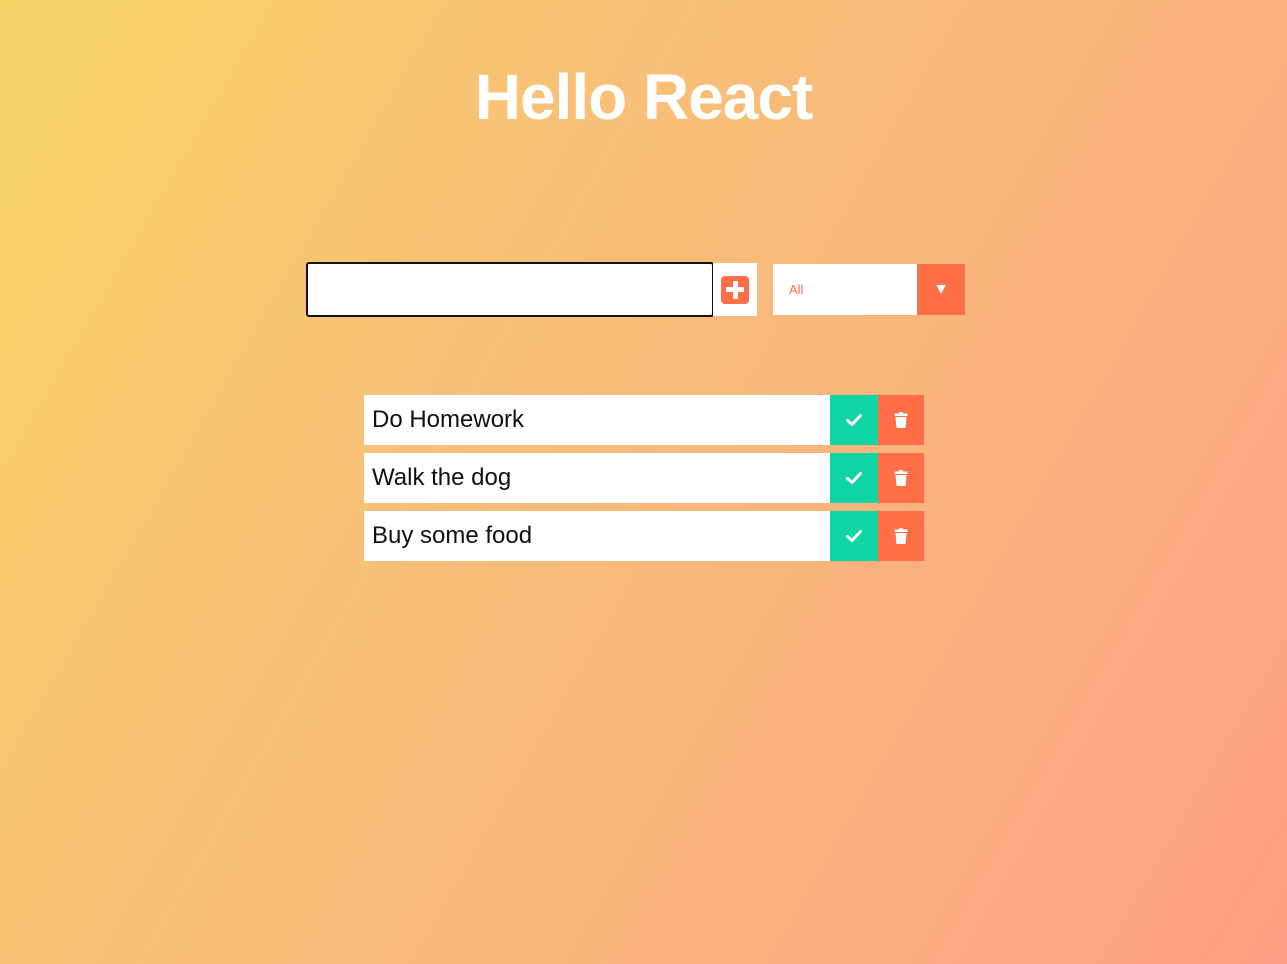  Describe the element at coordinates (448, 419) in the screenshot. I see `todo-text: Do Homework` at that location.